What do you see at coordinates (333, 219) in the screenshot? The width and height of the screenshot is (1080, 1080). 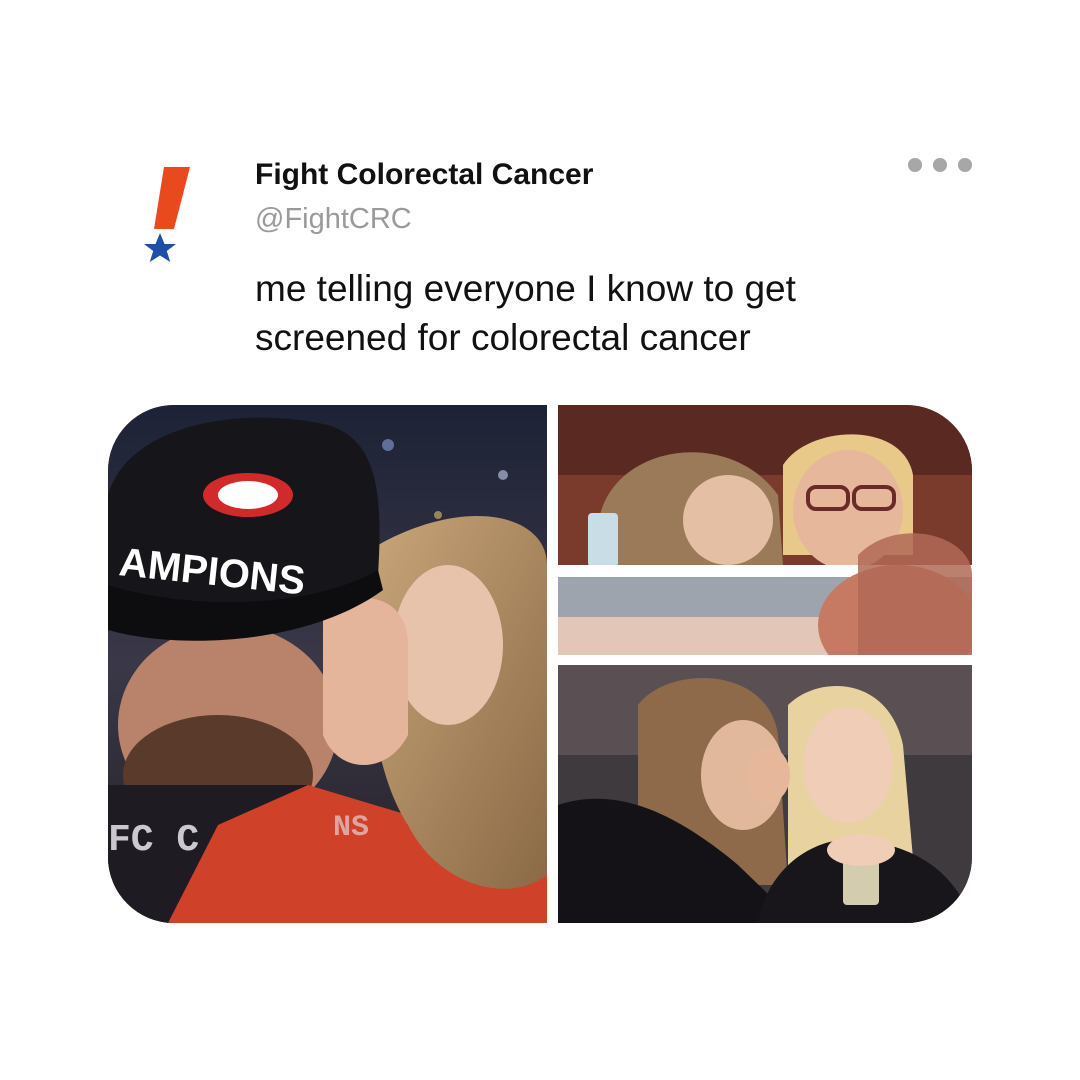 I see `account-handle: @FightCRC` at bounding box center [333, 219].